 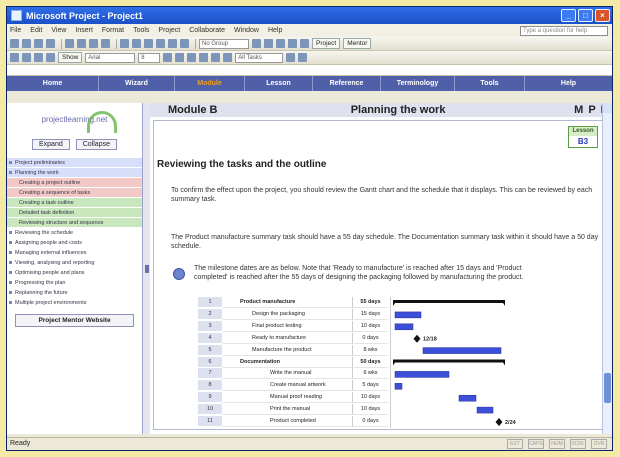 What do you see at coordinates (96, 144) in the screenshot?
I see `collapse-button: Collapse` at bounding box center [96, 144].